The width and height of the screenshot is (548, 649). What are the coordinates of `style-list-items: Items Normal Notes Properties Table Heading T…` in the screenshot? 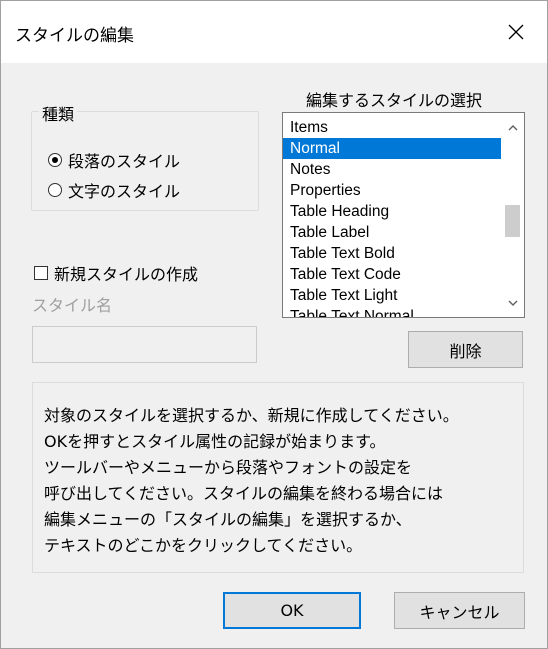 It's located at (392, 217).